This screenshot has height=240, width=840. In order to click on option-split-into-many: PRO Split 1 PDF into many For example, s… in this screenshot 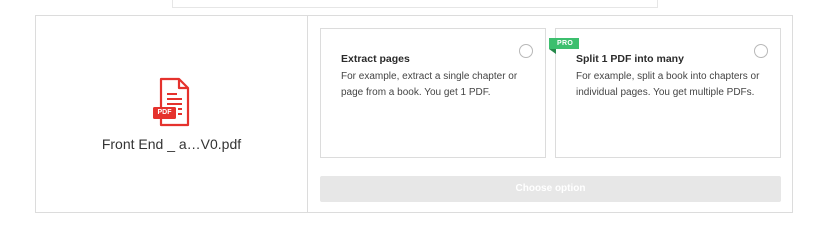, I will do `click(665, 93)`.